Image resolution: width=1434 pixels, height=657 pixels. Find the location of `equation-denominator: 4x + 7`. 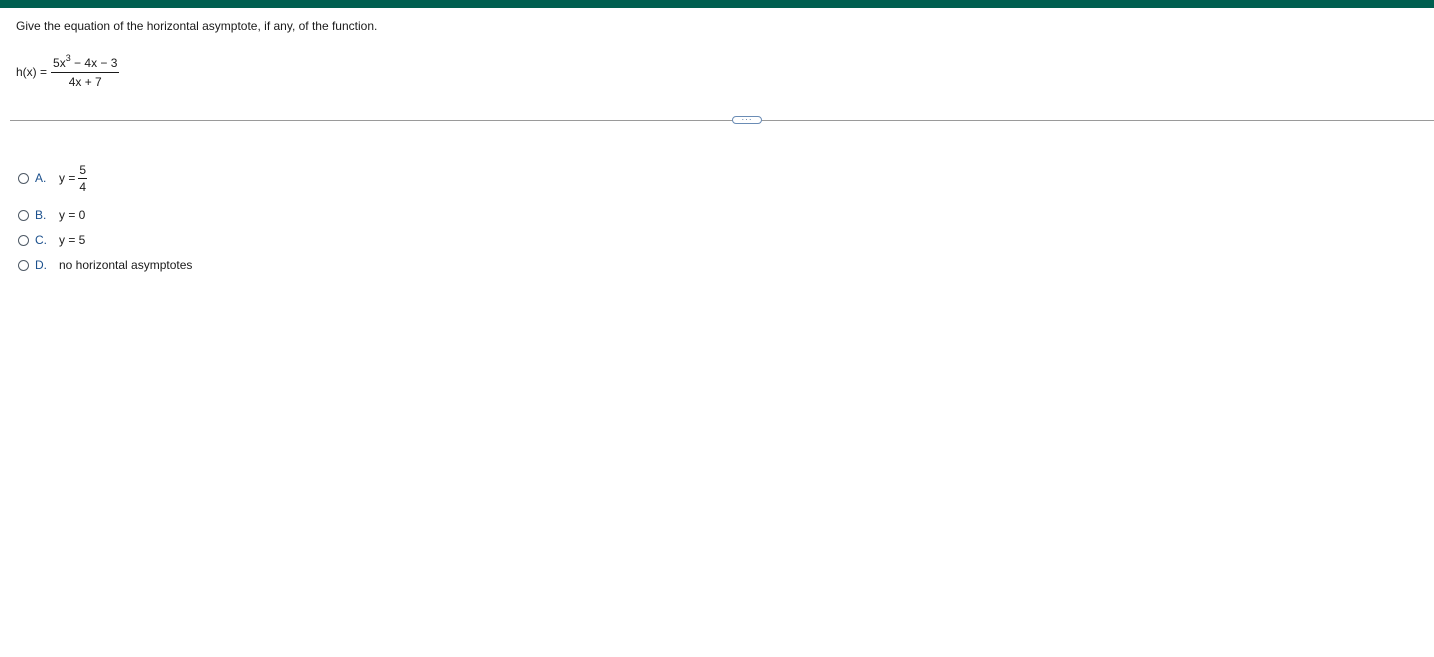

equation-denominator: 4x + 7 is located at coordinates (85, 81).